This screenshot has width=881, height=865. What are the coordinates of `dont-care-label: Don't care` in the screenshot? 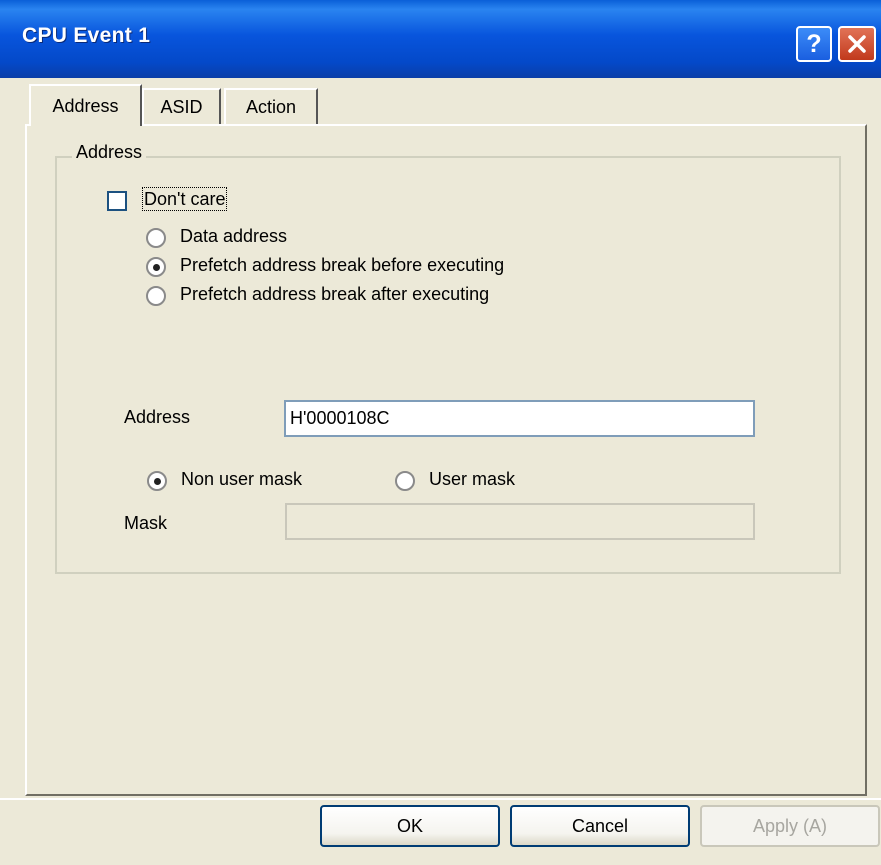 It's located at (184, 199).